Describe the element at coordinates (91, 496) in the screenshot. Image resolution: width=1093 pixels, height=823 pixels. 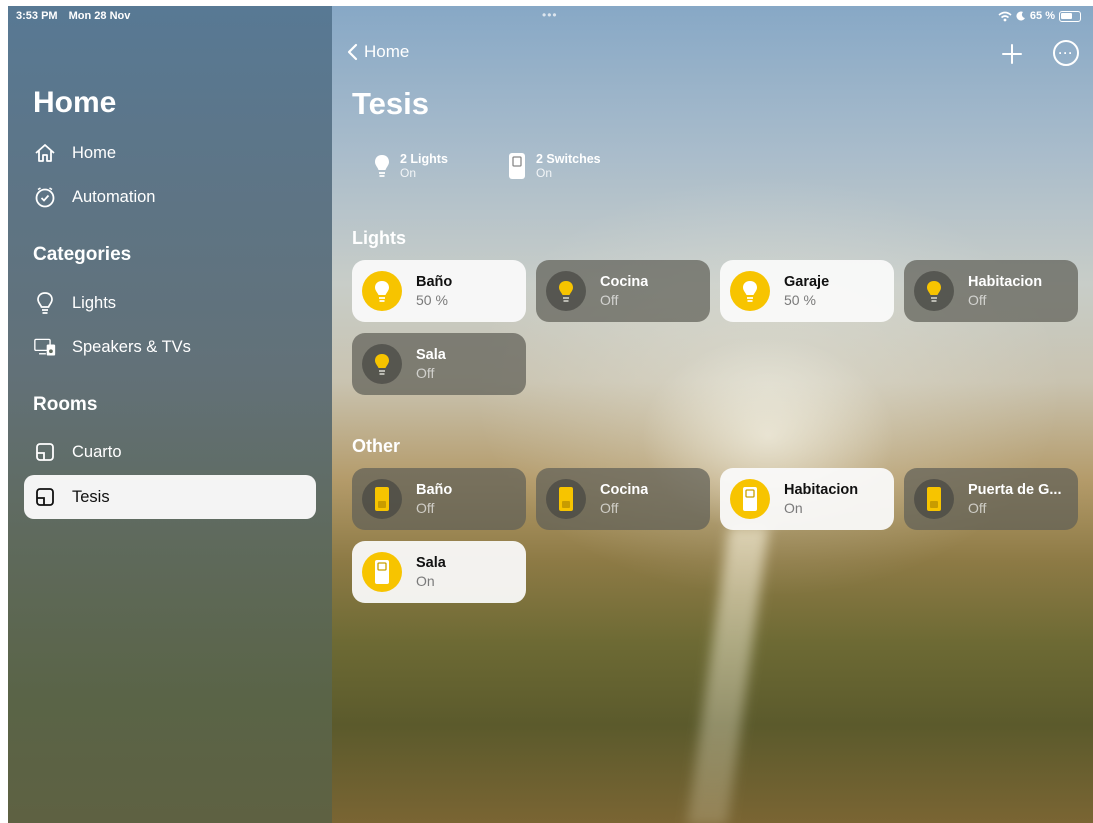
I see `sidebar-item-label: Tesis` at that location.